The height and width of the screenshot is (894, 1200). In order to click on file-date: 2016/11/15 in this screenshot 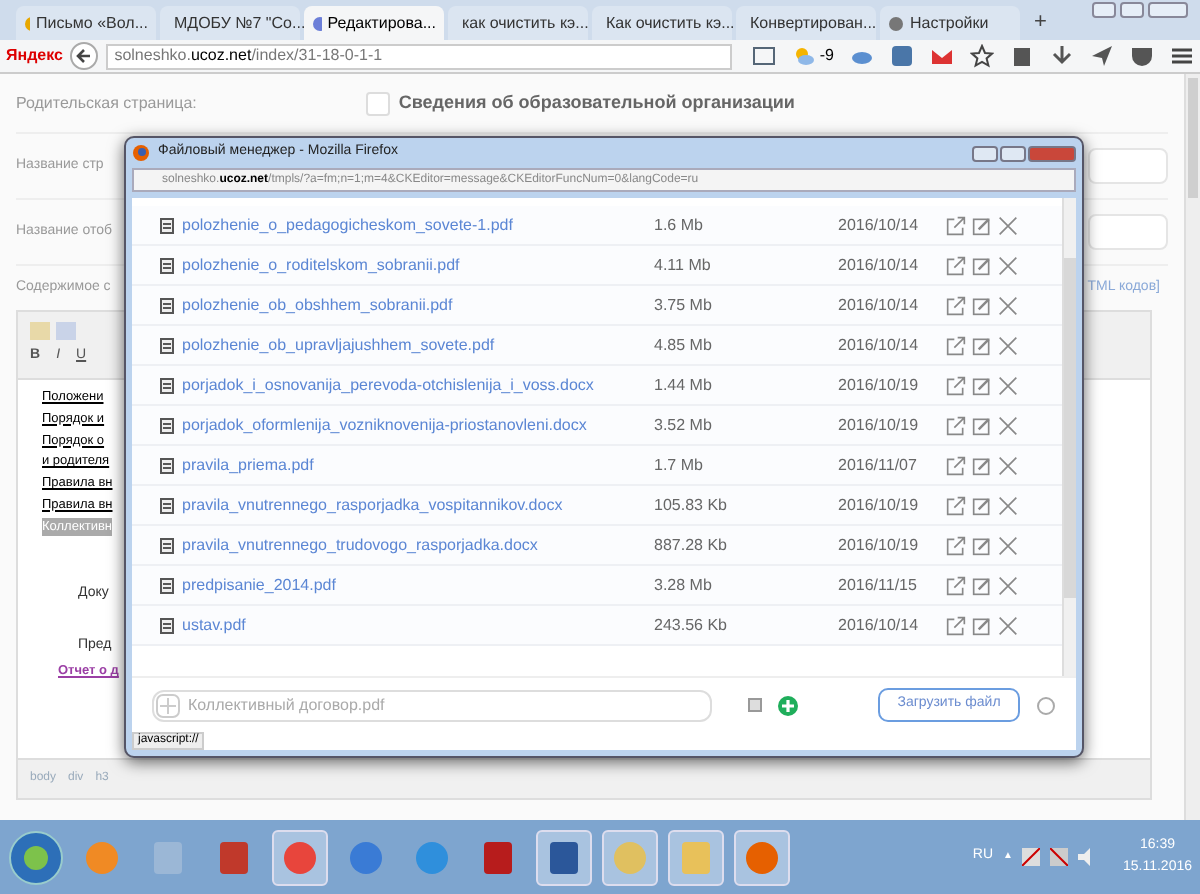, I will do `click(878, 585)`.